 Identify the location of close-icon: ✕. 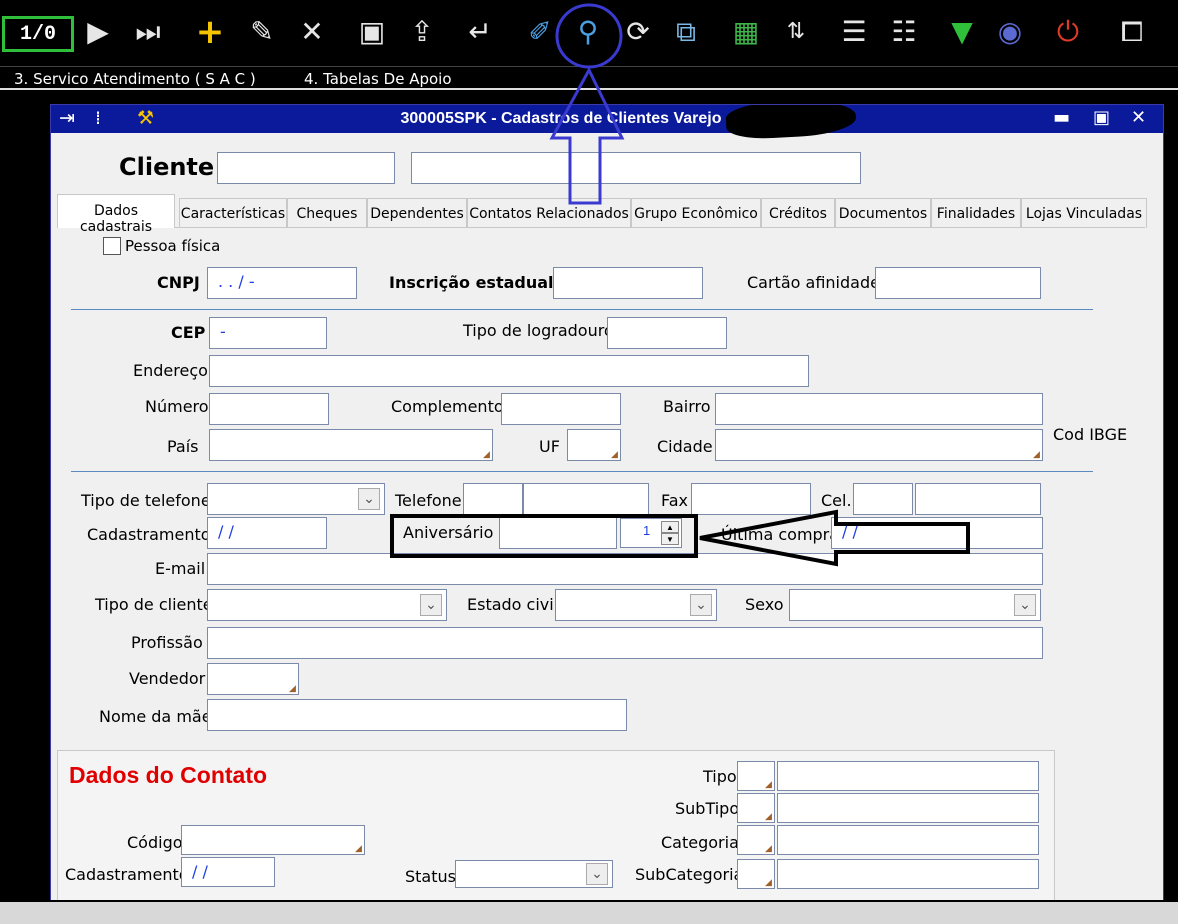
(1138, 117).